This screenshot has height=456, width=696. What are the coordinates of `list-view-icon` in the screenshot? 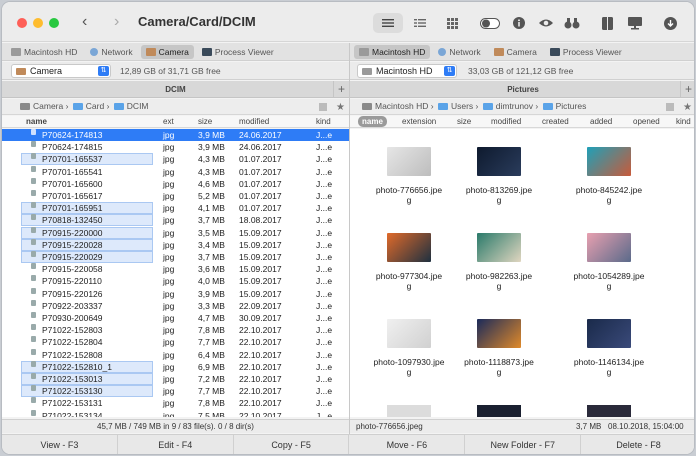 It's located at (388, 23).